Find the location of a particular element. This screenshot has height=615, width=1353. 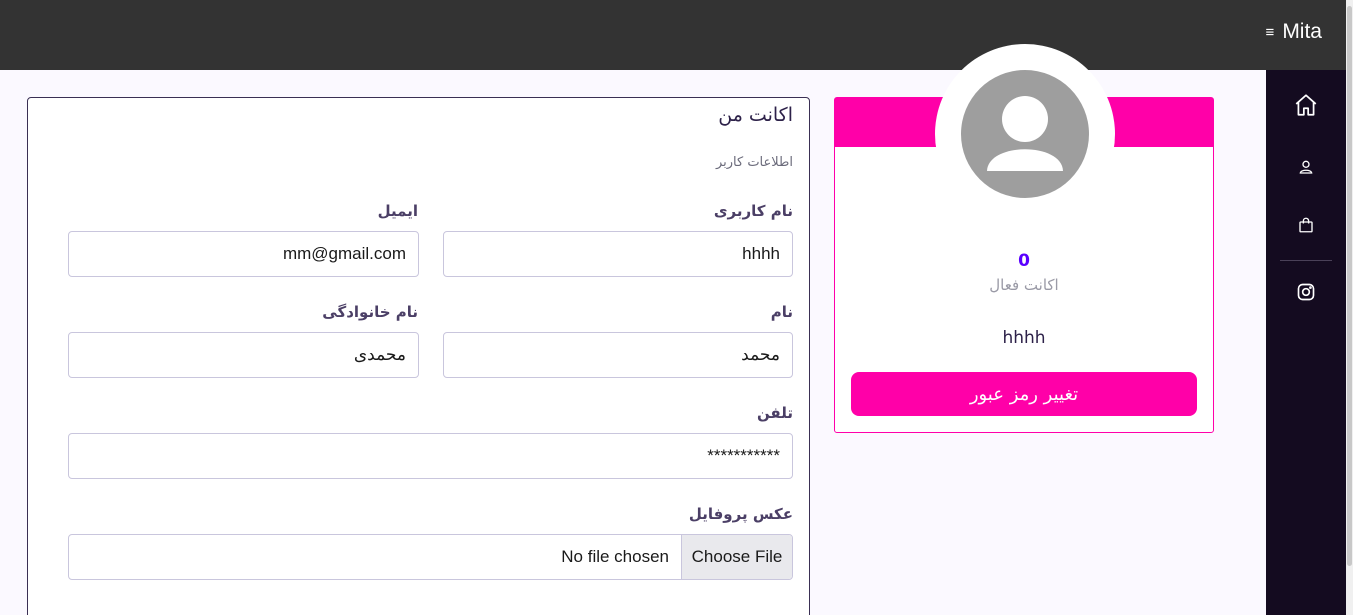

avatar-ring is located at coordinates (1025, 134).